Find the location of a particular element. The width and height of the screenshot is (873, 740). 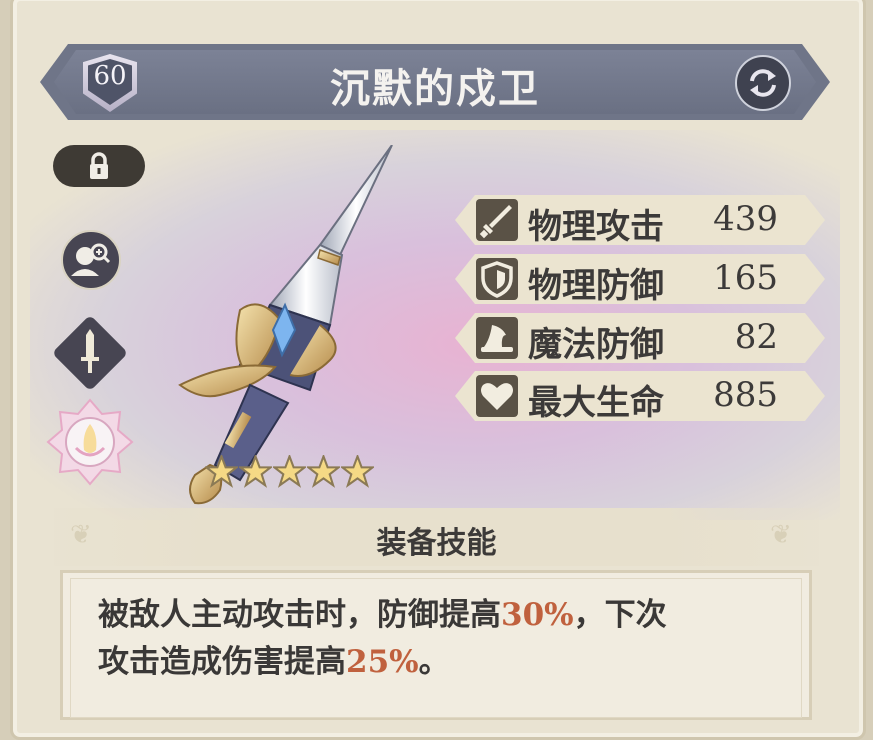

stat-label: 物理攻击 is located at coordinates (596, 227).